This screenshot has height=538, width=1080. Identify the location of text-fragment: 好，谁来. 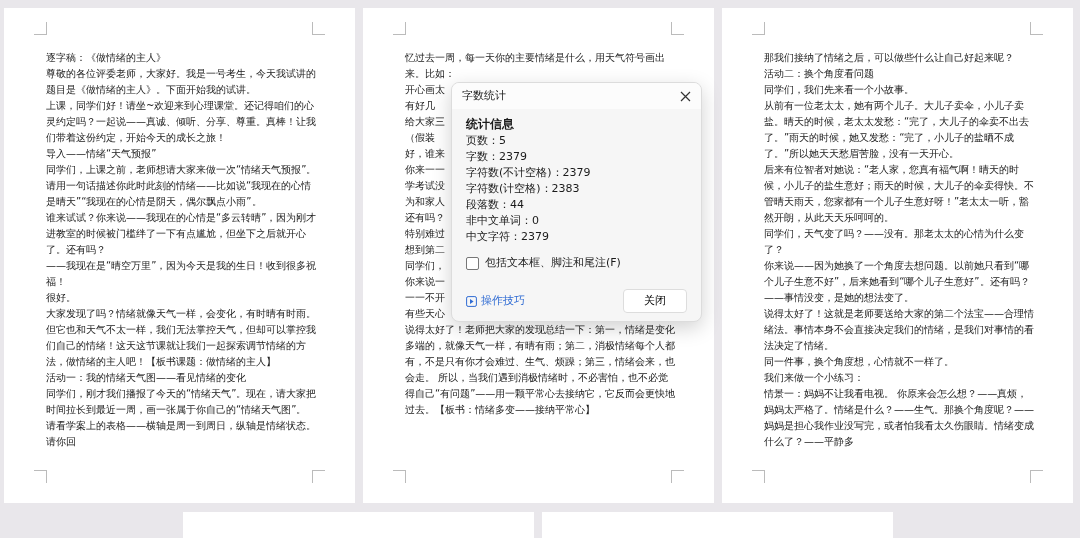
(425, 154).